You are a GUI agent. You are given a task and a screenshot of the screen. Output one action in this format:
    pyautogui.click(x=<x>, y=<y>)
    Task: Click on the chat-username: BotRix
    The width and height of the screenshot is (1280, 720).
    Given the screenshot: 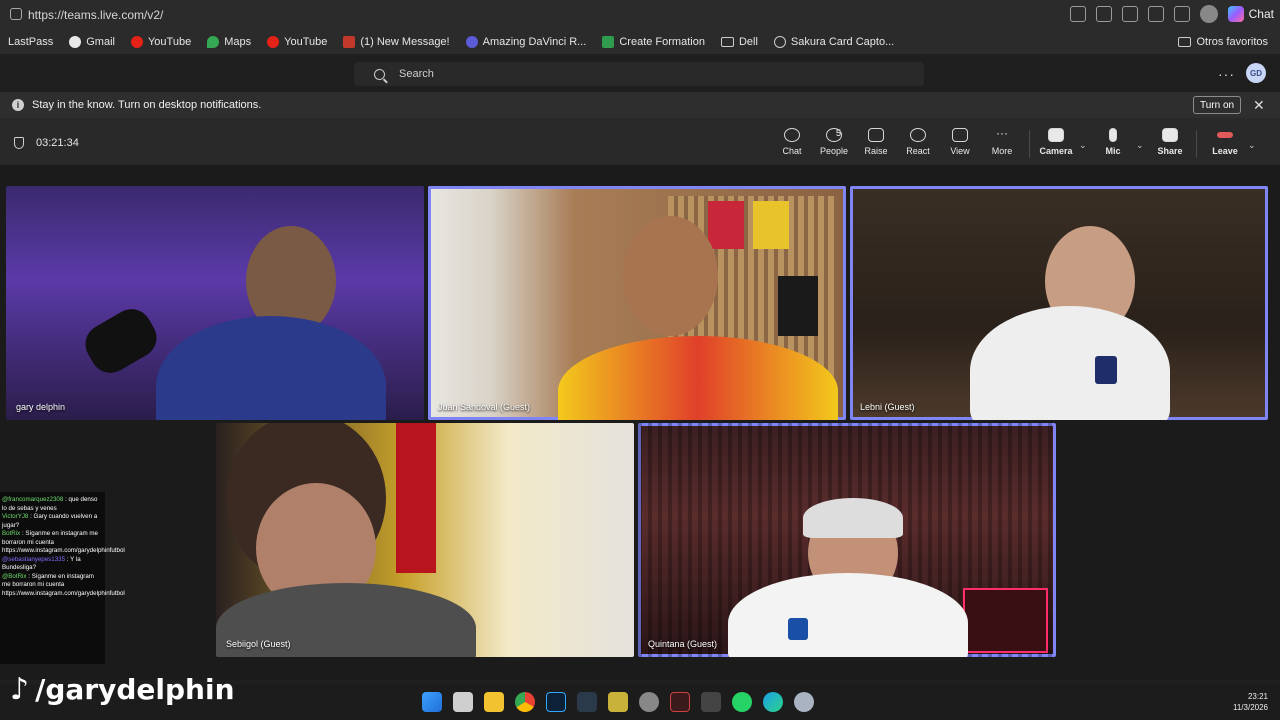 What is the action you would take?
    pyautogui.click(x=11, y=533)
    